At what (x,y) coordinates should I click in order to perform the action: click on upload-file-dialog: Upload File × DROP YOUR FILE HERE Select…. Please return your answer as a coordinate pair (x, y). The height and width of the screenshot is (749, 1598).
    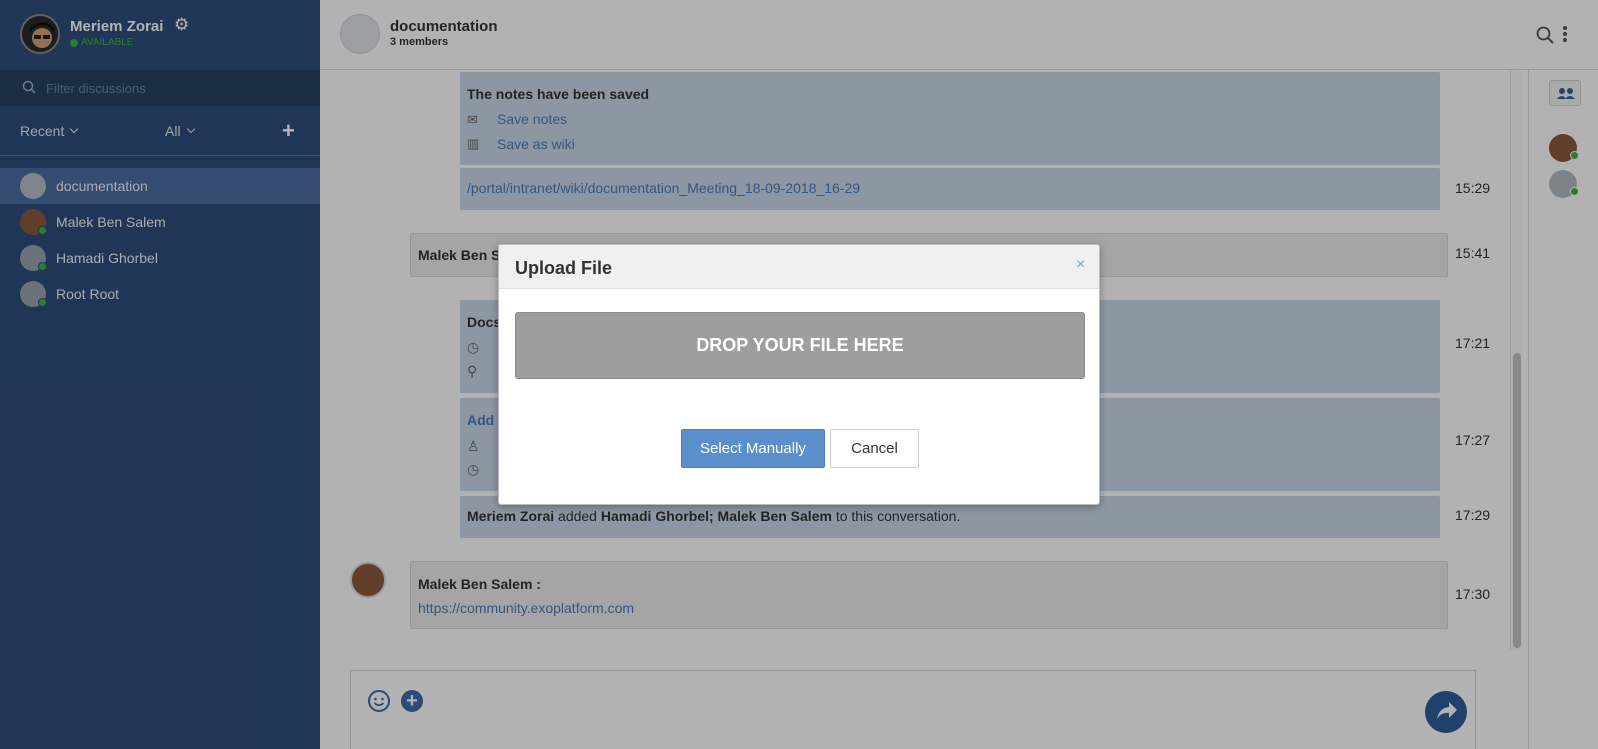
    Looking at the image, I should click on (799, 374).